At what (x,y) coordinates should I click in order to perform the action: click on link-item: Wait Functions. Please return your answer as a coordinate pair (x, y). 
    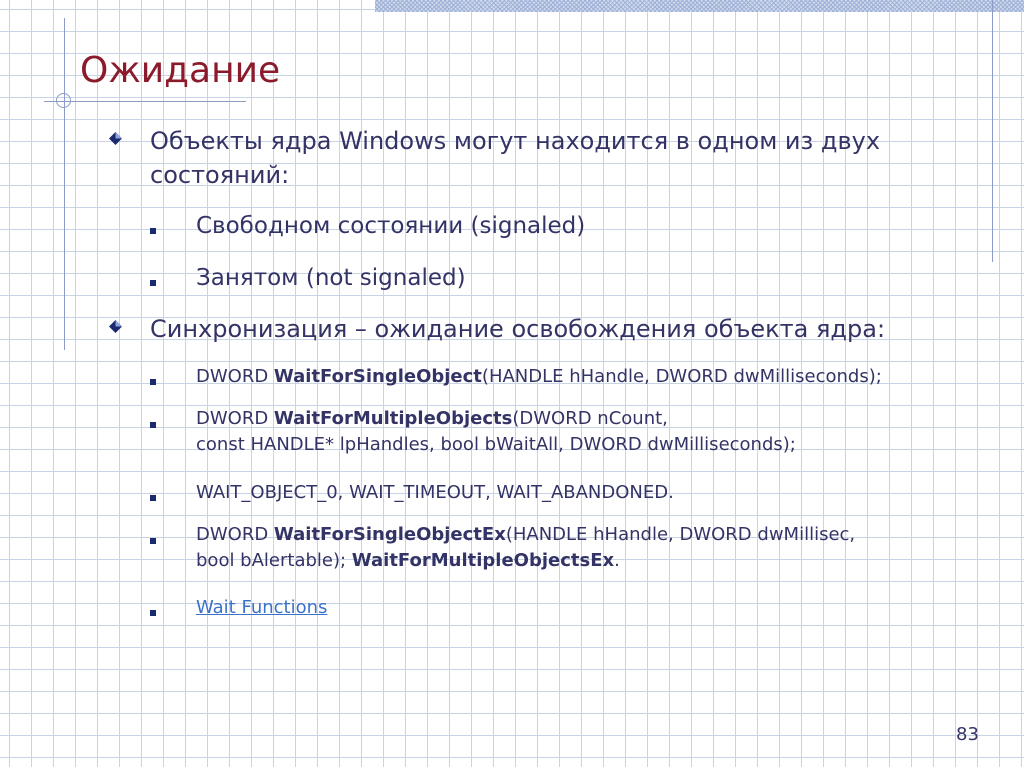
    Looking at the image, I should click on (261, 608).